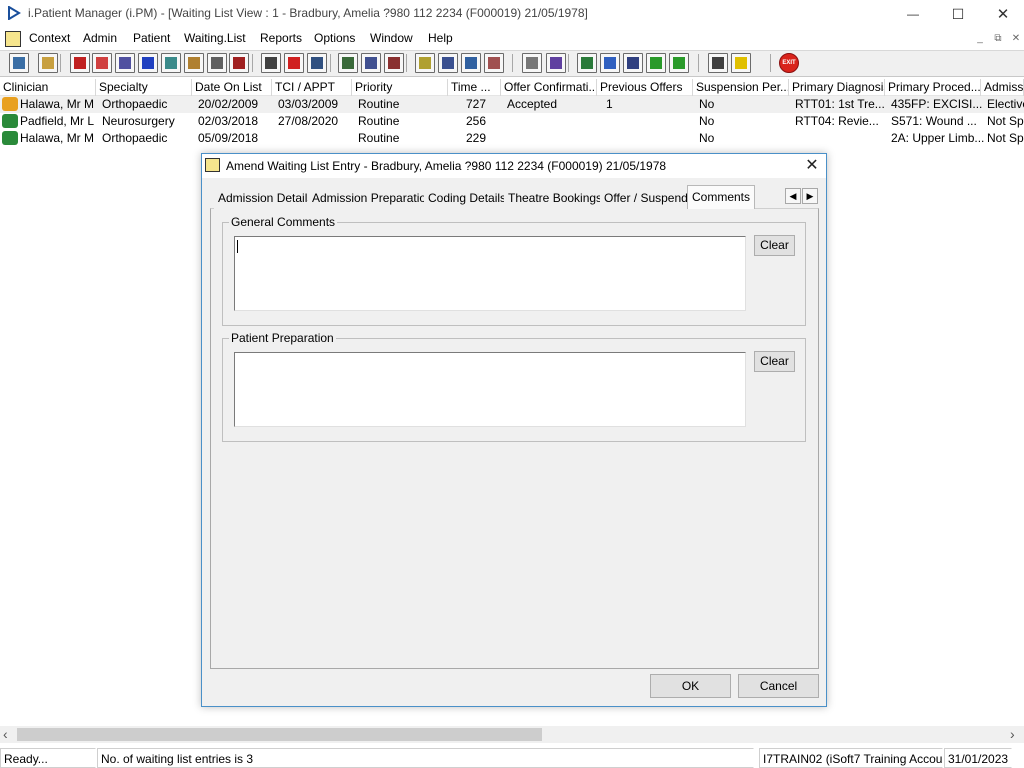  Describe the element at coordinates (49, 38) in the screenshot. I see `menu-context: Context` at that location.